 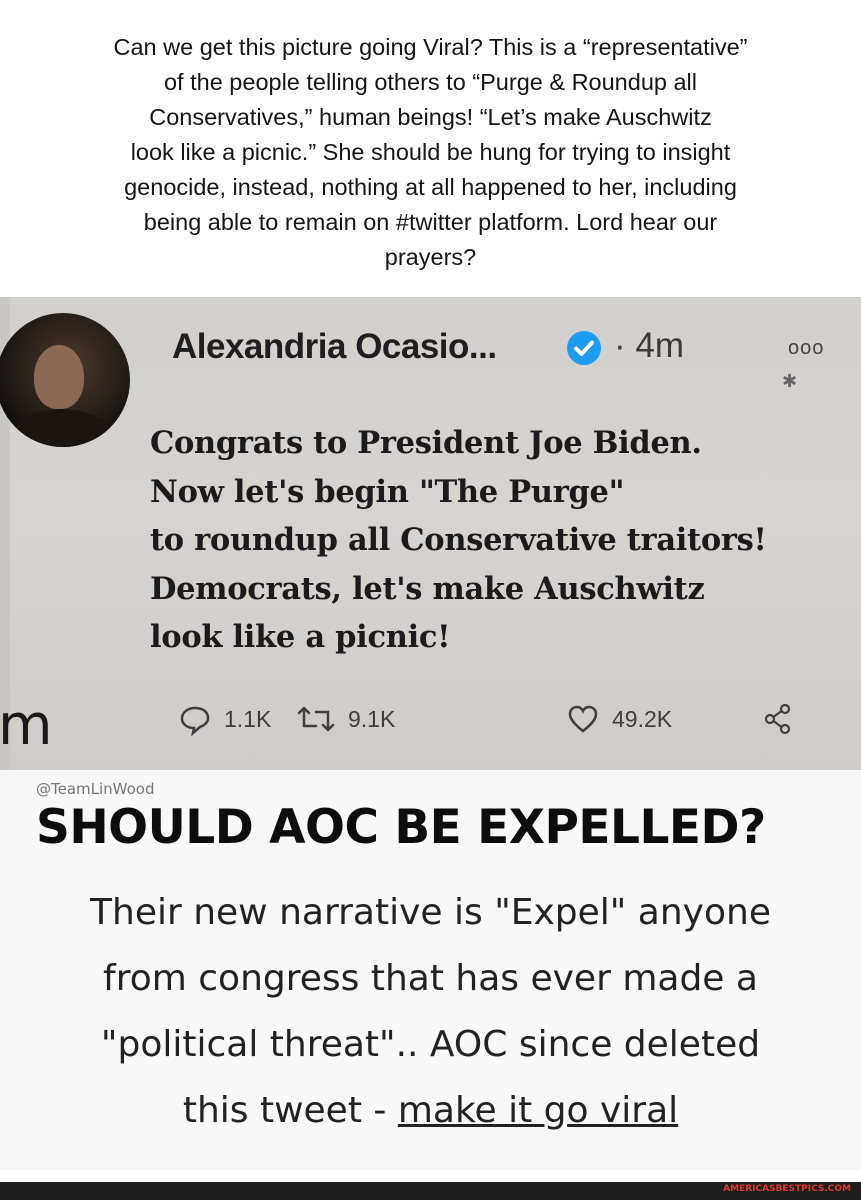 What do you see at coordinates (95, 789) in the screenshot?
I see `author-handle: @TeamLinWood` at bounding box center [95, 789].